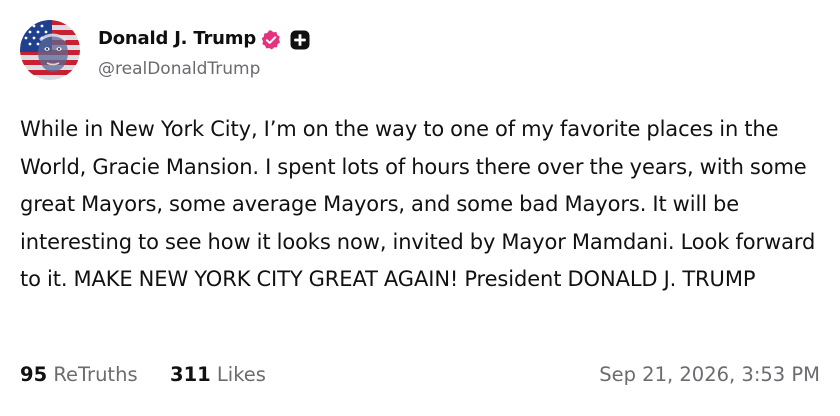 This screenshot has height=416, width=840. Describe the element at coordinates (95, 374) in the screenshot. I see `retruths-label: ReTruths` at that location.